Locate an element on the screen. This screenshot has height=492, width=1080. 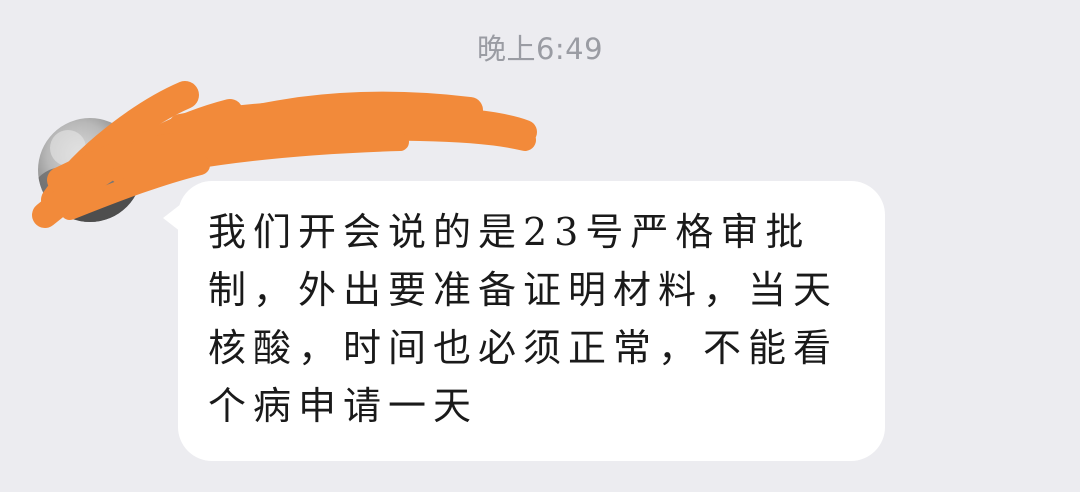
avatar-photo-icon is located at coordinates (90, 176).